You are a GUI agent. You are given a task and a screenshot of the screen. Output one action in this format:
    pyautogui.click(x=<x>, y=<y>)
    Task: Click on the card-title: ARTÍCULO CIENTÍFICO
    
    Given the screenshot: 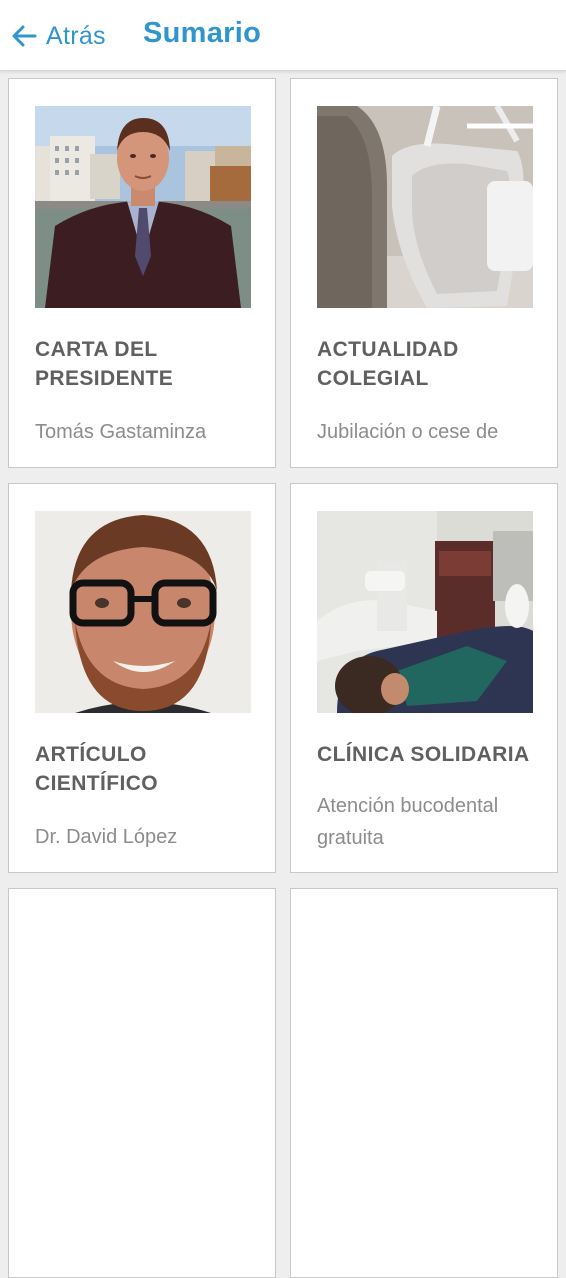 What is the action you would take?
    pyautogui.click(x=96, y=769)
    